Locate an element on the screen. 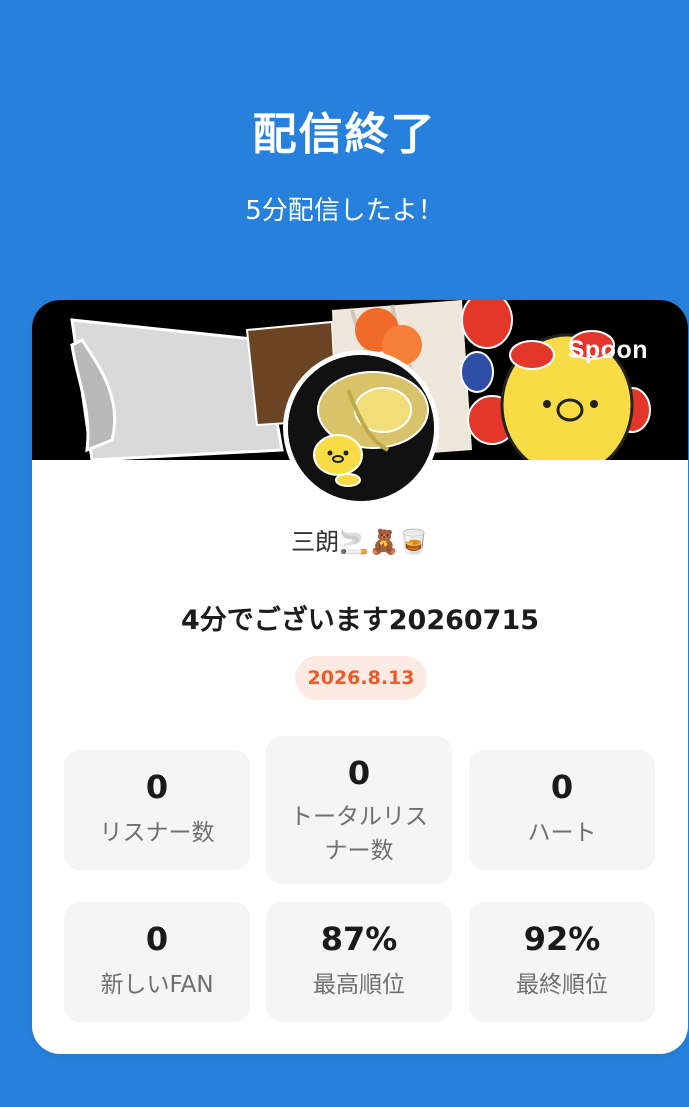 The image size is (689, 1107). broadcast-date-badge: 2026.8.13 is located at coordinates (361, 678).